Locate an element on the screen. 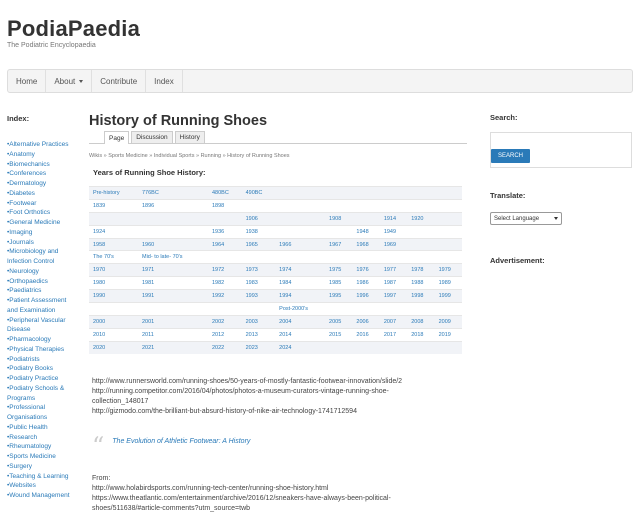 The width and height of the screenshot is (640, 512). index-item: •Foot Orthotics is located at coordinates (42, 213).